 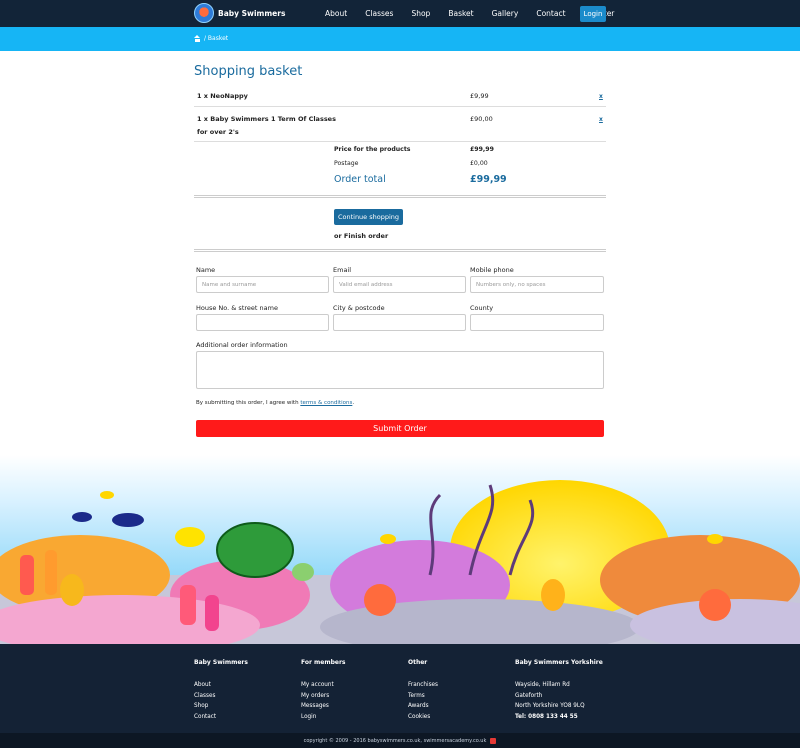 I want to click on address-line: North Yorkshire YO8 9LQ, so click(x=550, y=706).